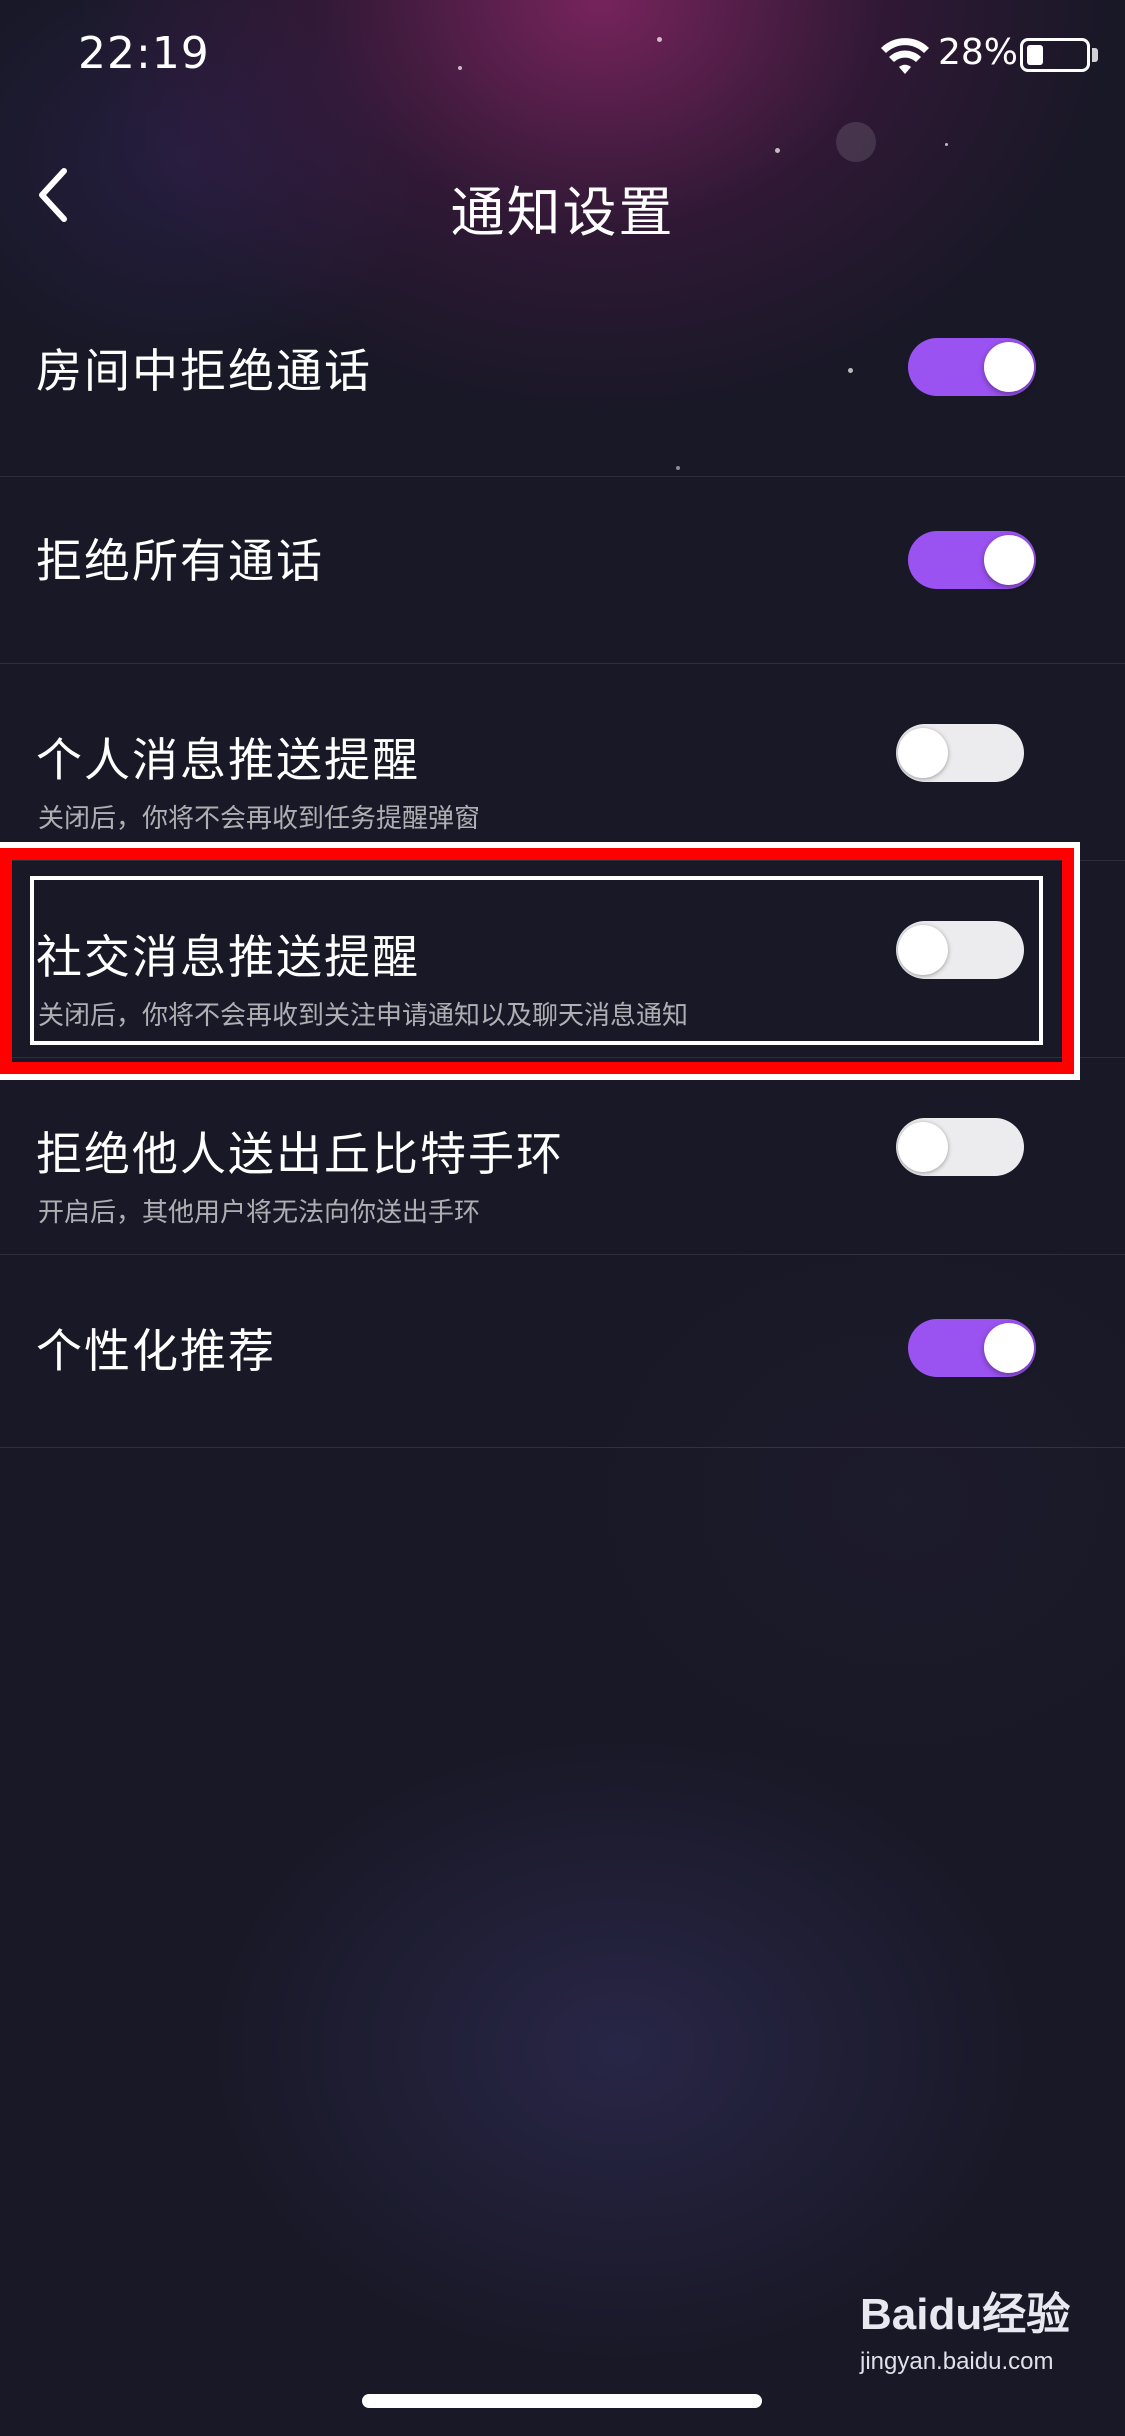 This screenshot has height=2436, width=1125. What do you see at coordinates (228, 760) in the screenshot?
I see `setting-label: 个人消息推送提醒` at bounding box center [228, 760].